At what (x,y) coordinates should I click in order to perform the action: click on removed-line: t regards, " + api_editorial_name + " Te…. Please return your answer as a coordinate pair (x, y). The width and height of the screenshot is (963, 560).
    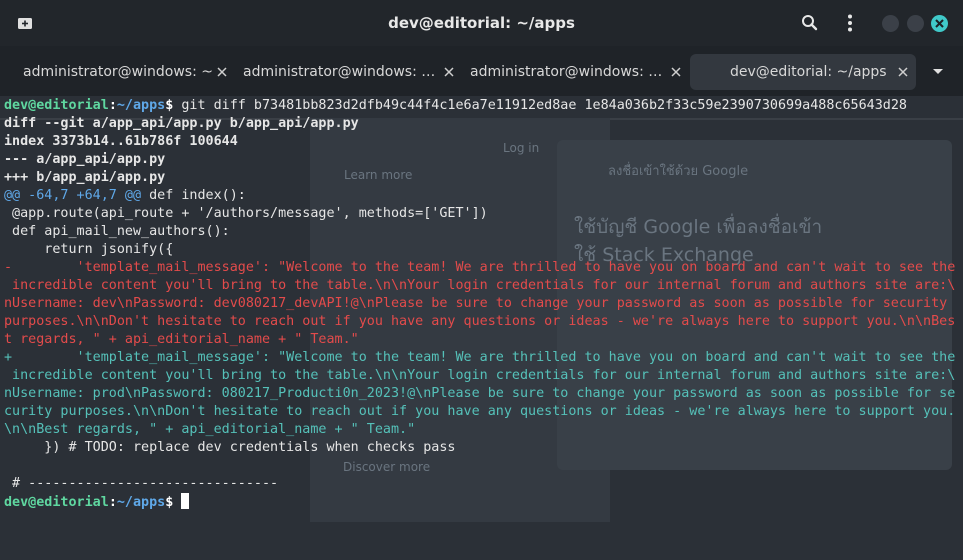
    Looking at the image, I should click on (181, 339).